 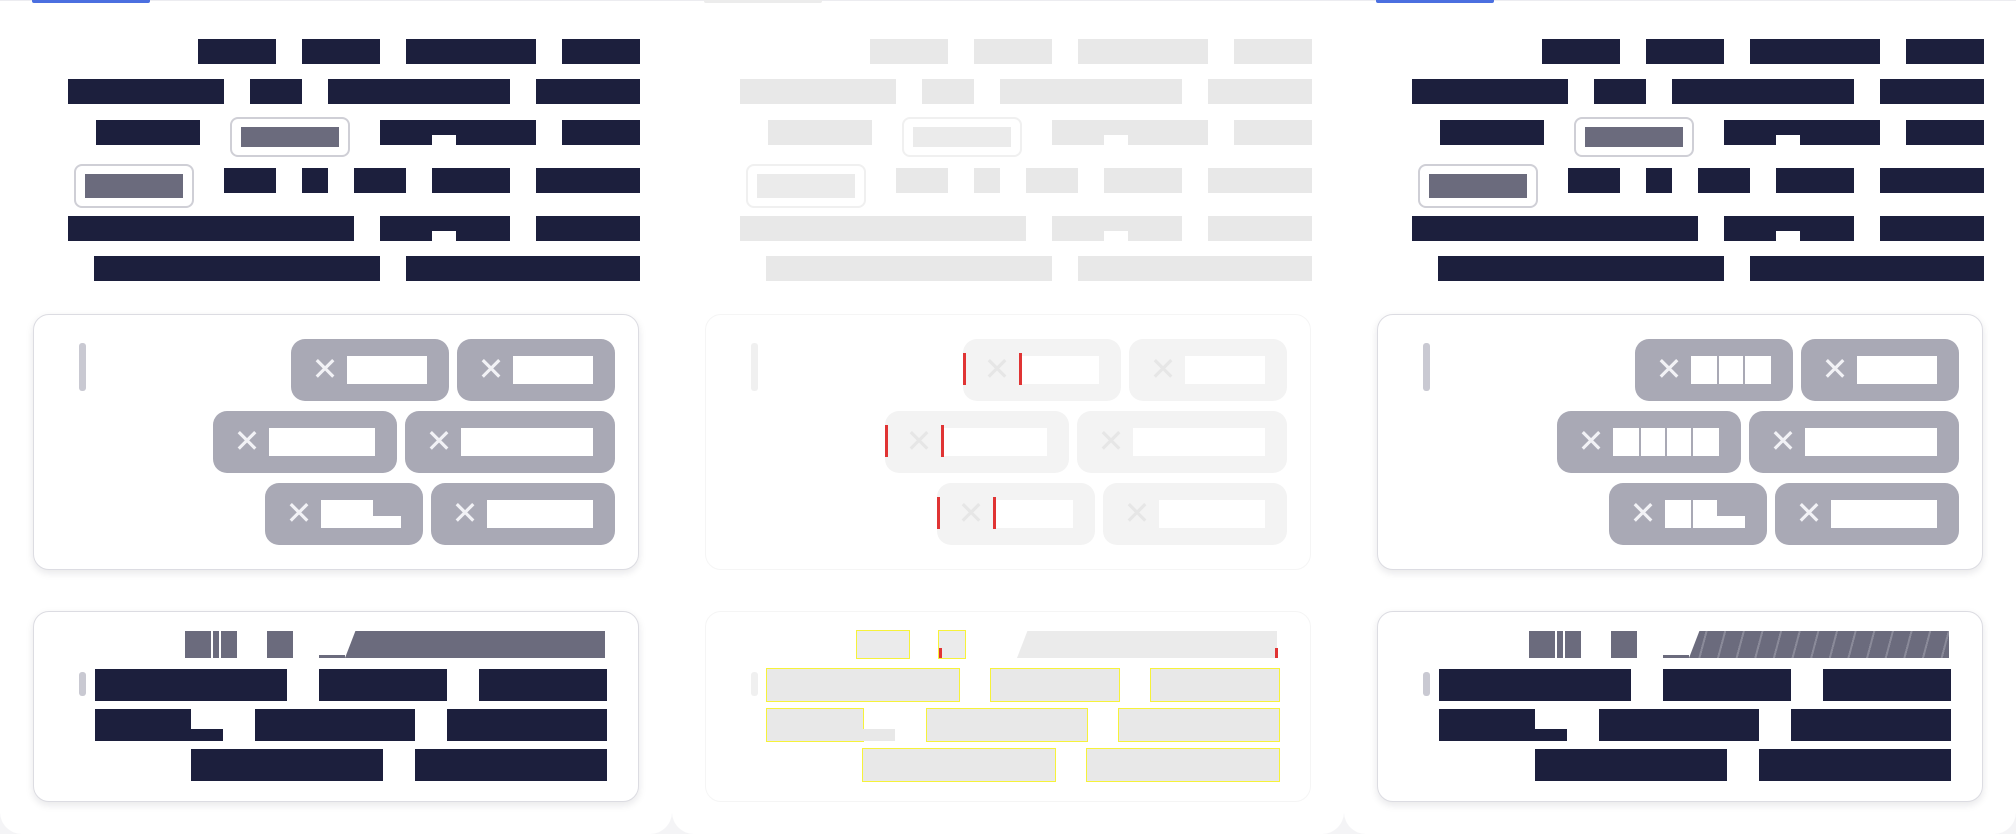 I want to click on underscore-glyph, so click(x=332, y=656).